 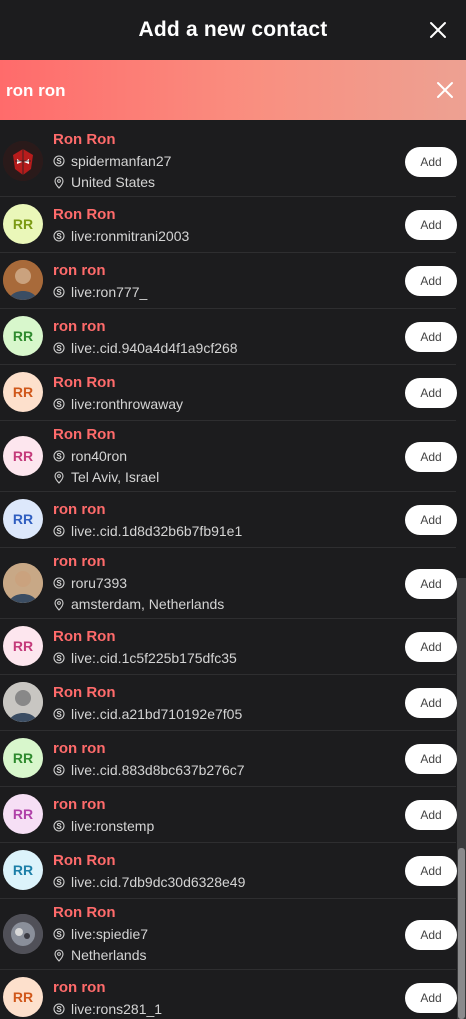 What do you see at coordinates (233, 30) in the screenshot?
I see `dialog-header: Add a new contact` at bounding box center [233, 30].